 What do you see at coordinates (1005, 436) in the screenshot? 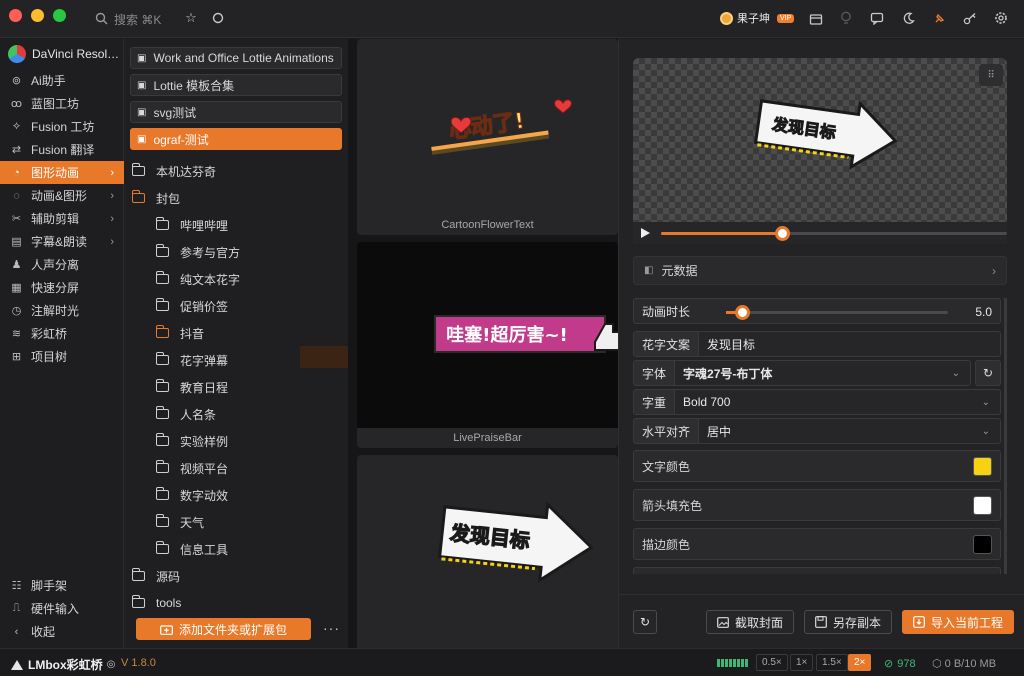
I see `props-scrollbar` at bounding box center [1005, 436].